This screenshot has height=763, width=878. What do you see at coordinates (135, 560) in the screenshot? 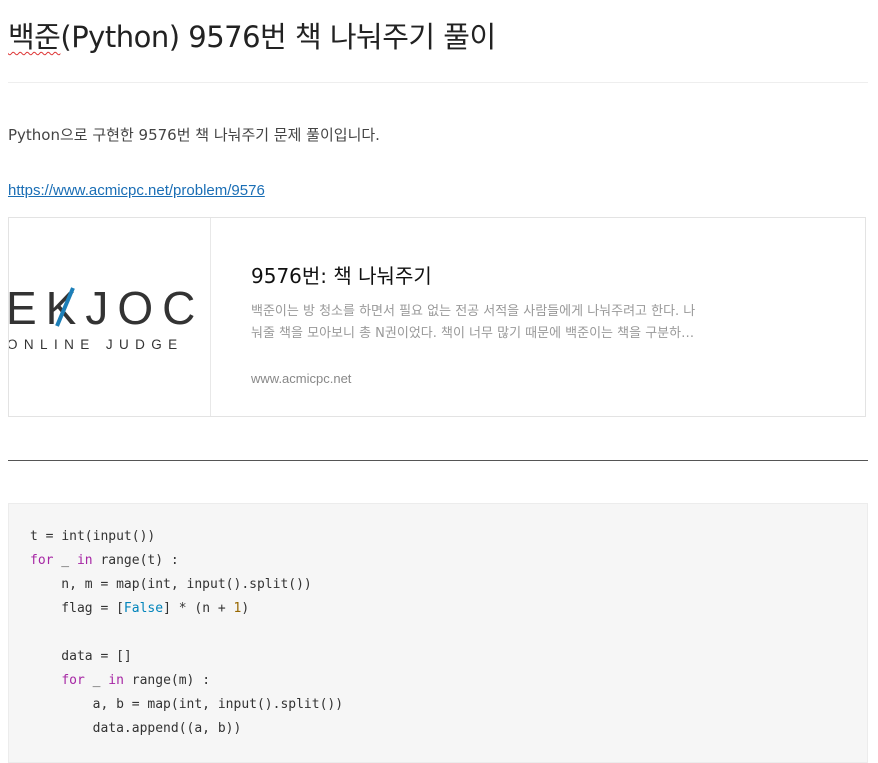
I see `code-token: range(t) :` at bounding box center [135, 560].